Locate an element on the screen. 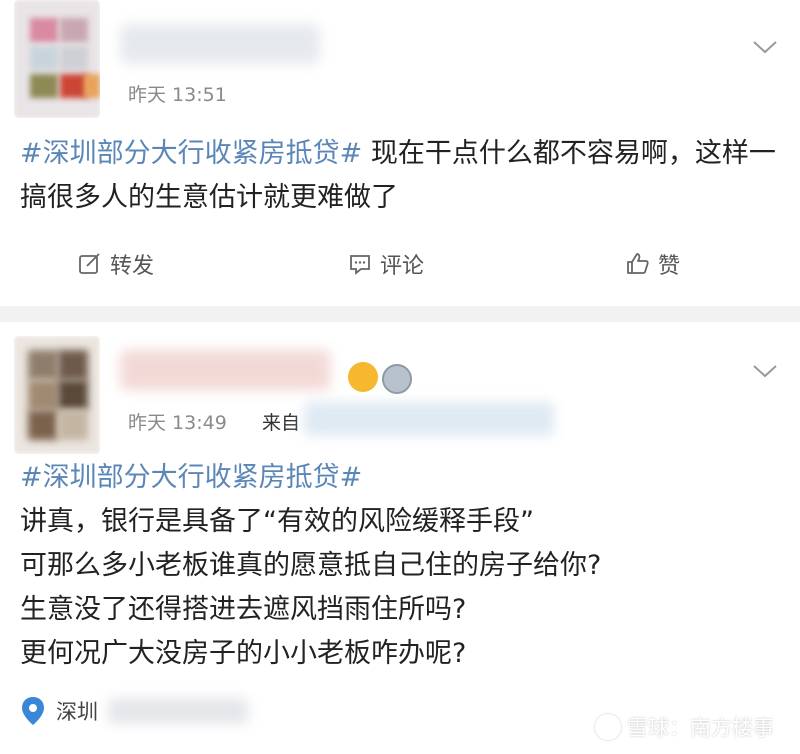 The height and width of the screenshot is (754, 800). location-label: 深圳 is located at coordinates (77, 712).